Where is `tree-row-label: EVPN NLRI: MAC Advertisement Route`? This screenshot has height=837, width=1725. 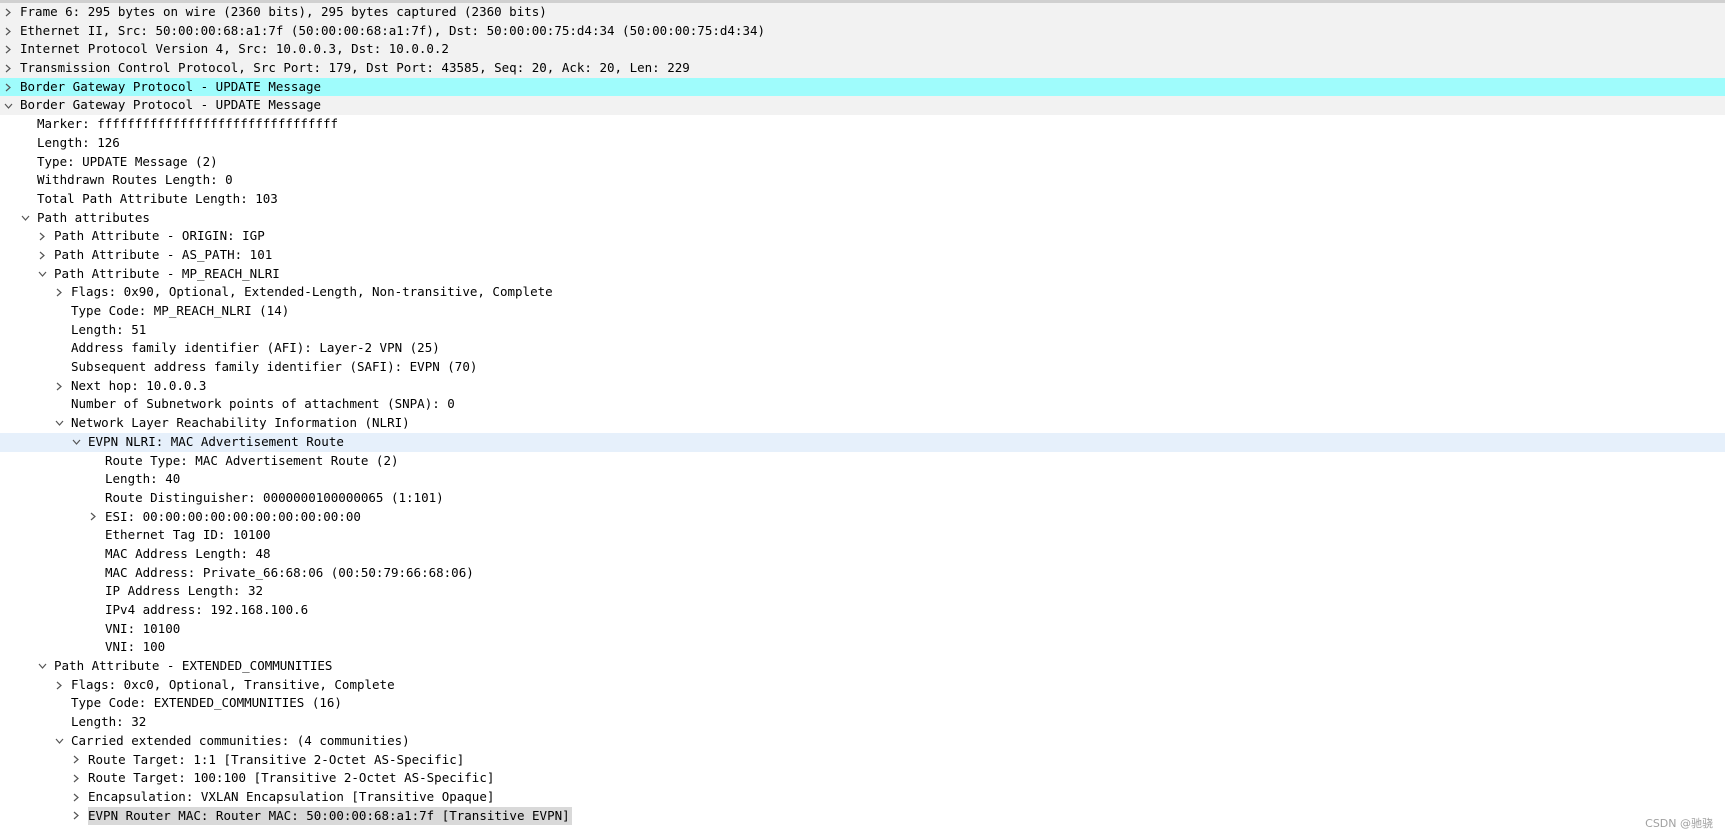
tree-row-label: EVPN NLRI: MAC Advertisement Route is located at coordinates (216, 441).